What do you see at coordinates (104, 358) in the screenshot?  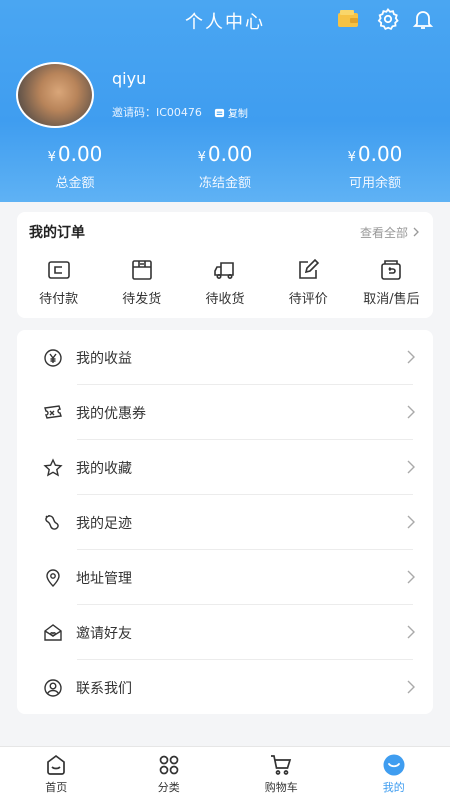 I see `menu-item-label: 我的收益` at bounding box center [104, 358].